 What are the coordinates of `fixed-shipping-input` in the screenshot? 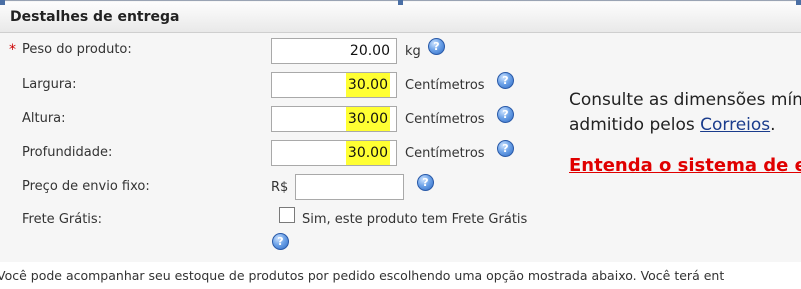 It's located at (349, 187).